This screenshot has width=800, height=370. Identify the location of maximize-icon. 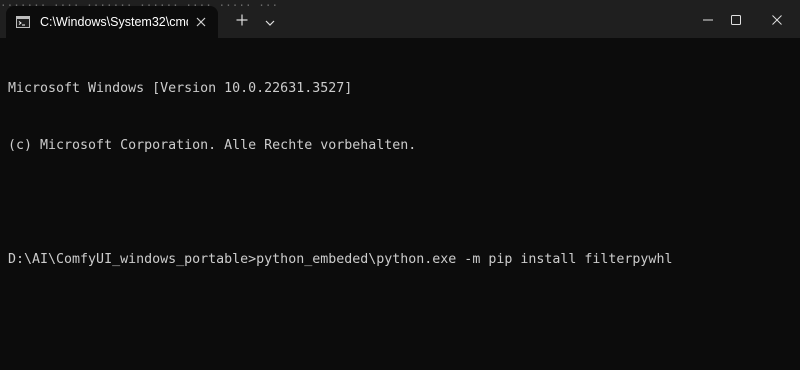
(736, 19).